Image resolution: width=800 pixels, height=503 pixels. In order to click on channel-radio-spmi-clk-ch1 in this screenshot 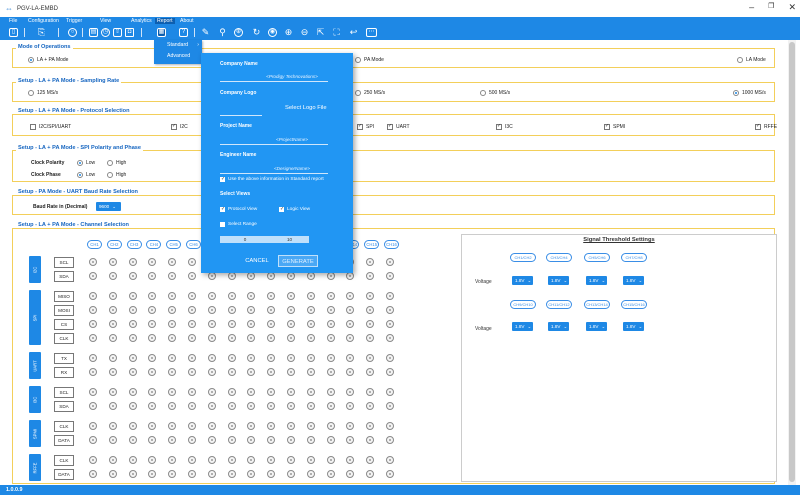, I will do `click(93, 426)`.